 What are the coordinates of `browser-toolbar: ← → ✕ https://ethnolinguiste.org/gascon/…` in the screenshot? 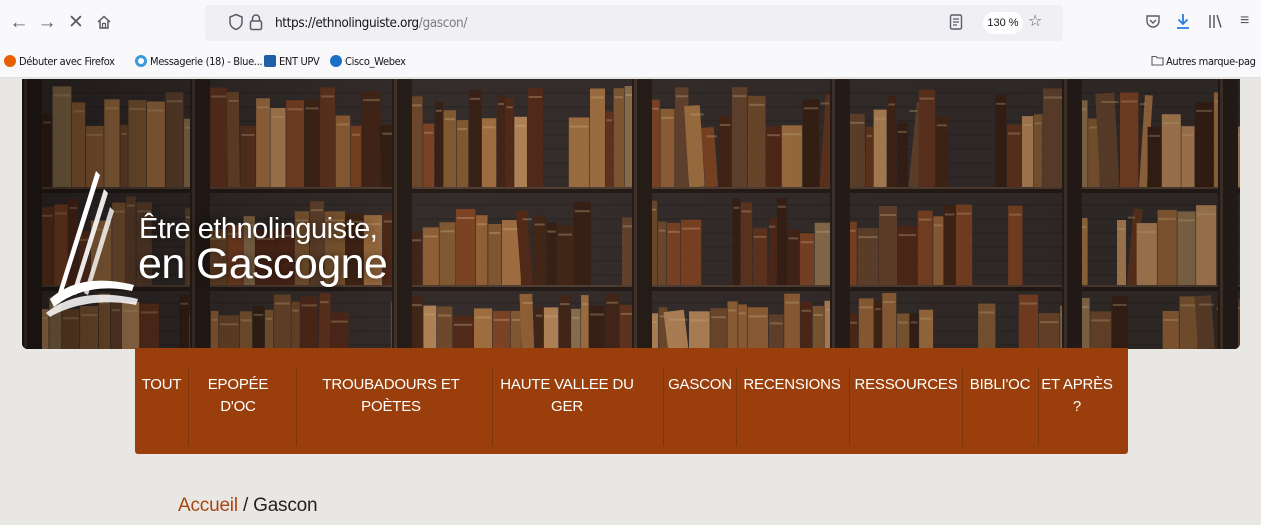 It's located at (630, 23).